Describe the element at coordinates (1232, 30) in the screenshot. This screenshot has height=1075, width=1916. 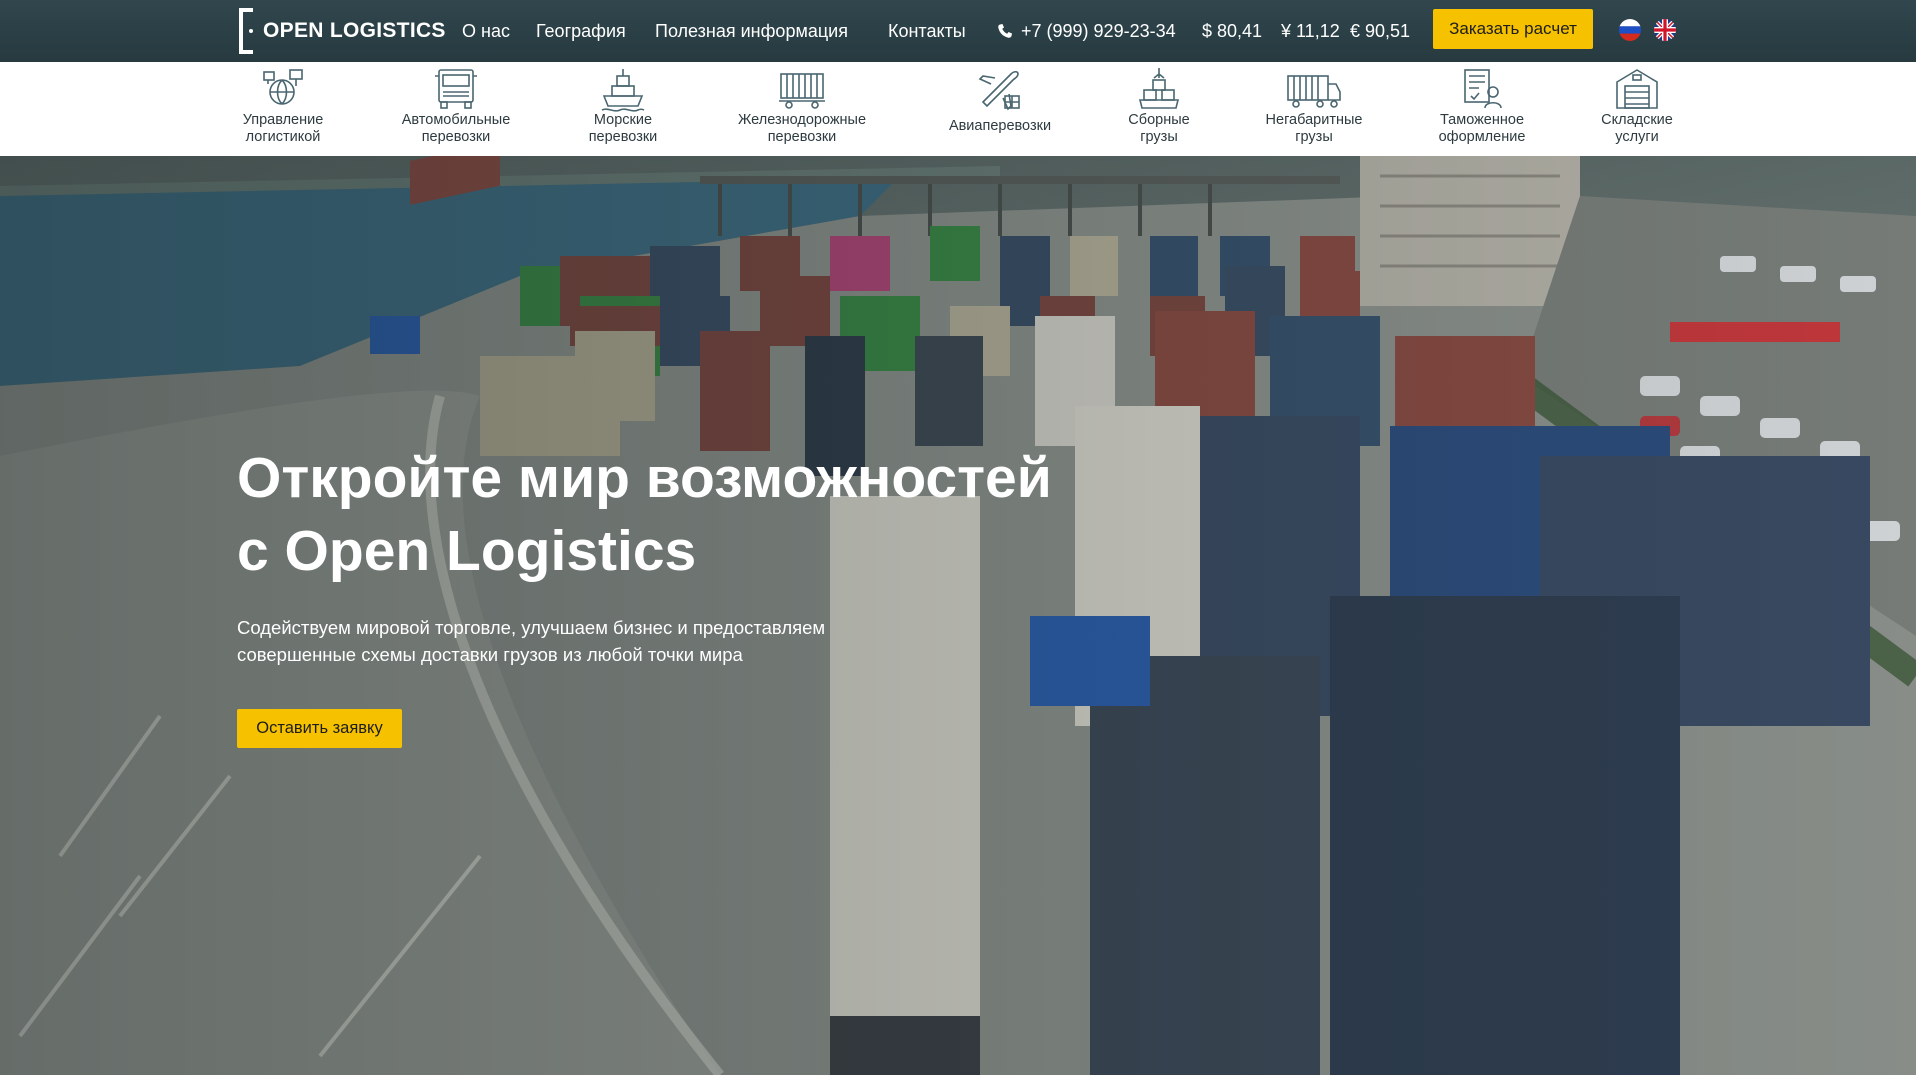
I see `rate-usd: $ 80,41` at that location.